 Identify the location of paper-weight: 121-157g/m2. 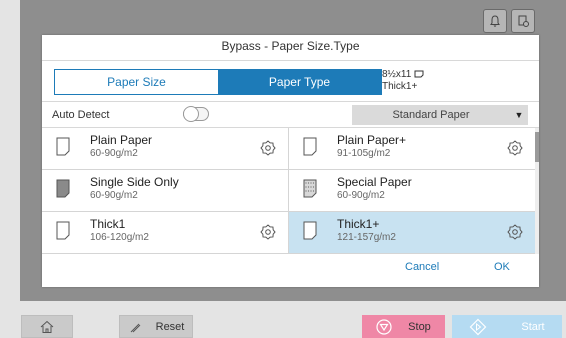
(366, 237).